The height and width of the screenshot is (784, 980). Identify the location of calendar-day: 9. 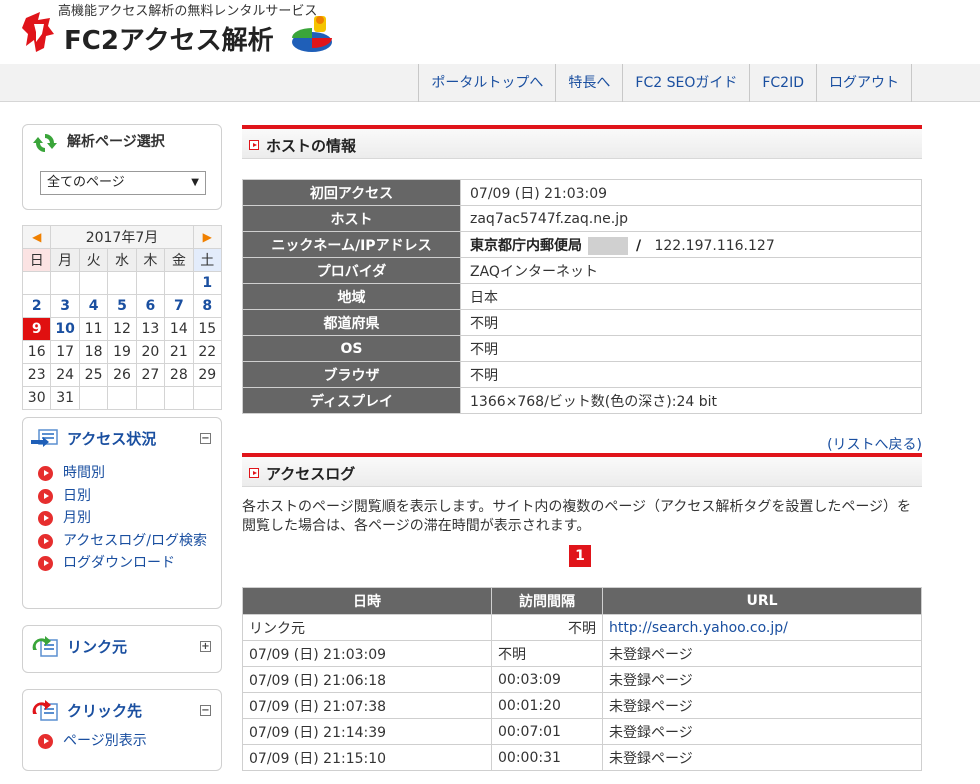
(36, 329).